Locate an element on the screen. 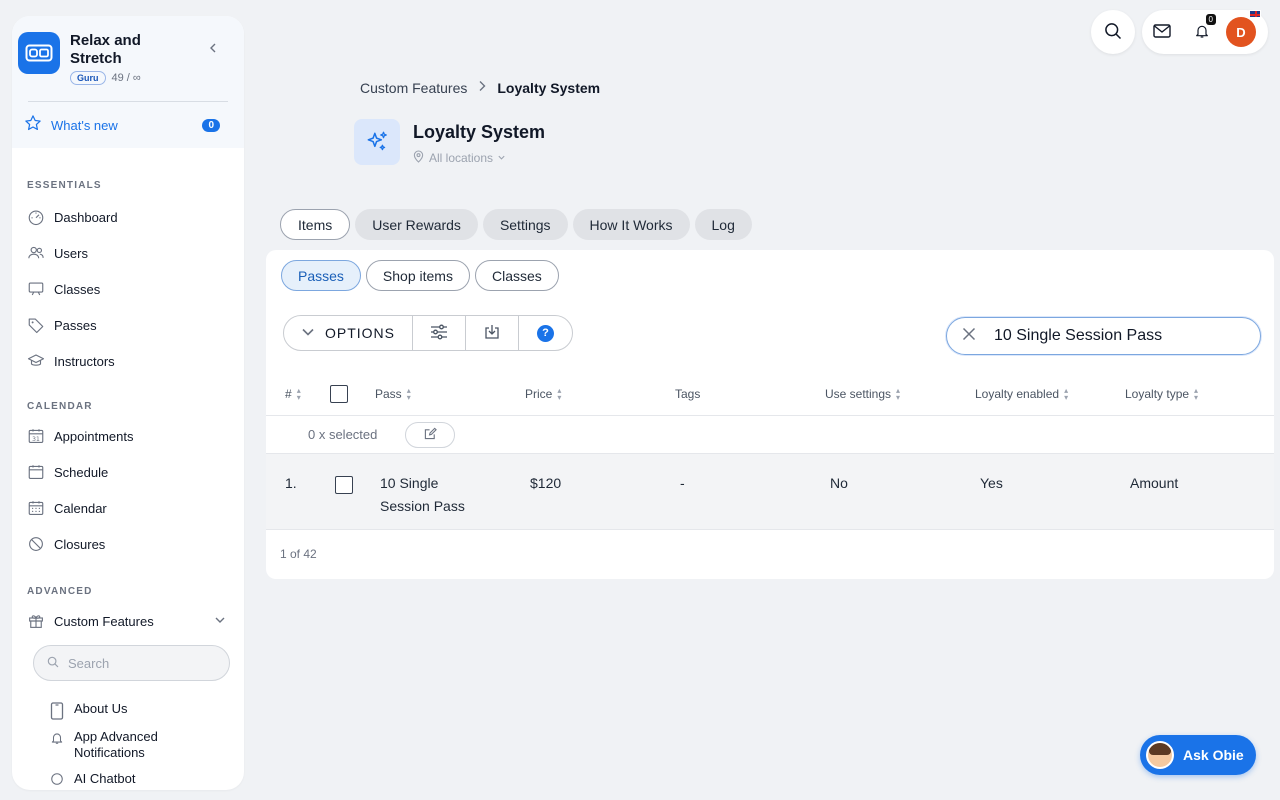  sub-nav-about-us: About Us is located at coordinates (128, 715).